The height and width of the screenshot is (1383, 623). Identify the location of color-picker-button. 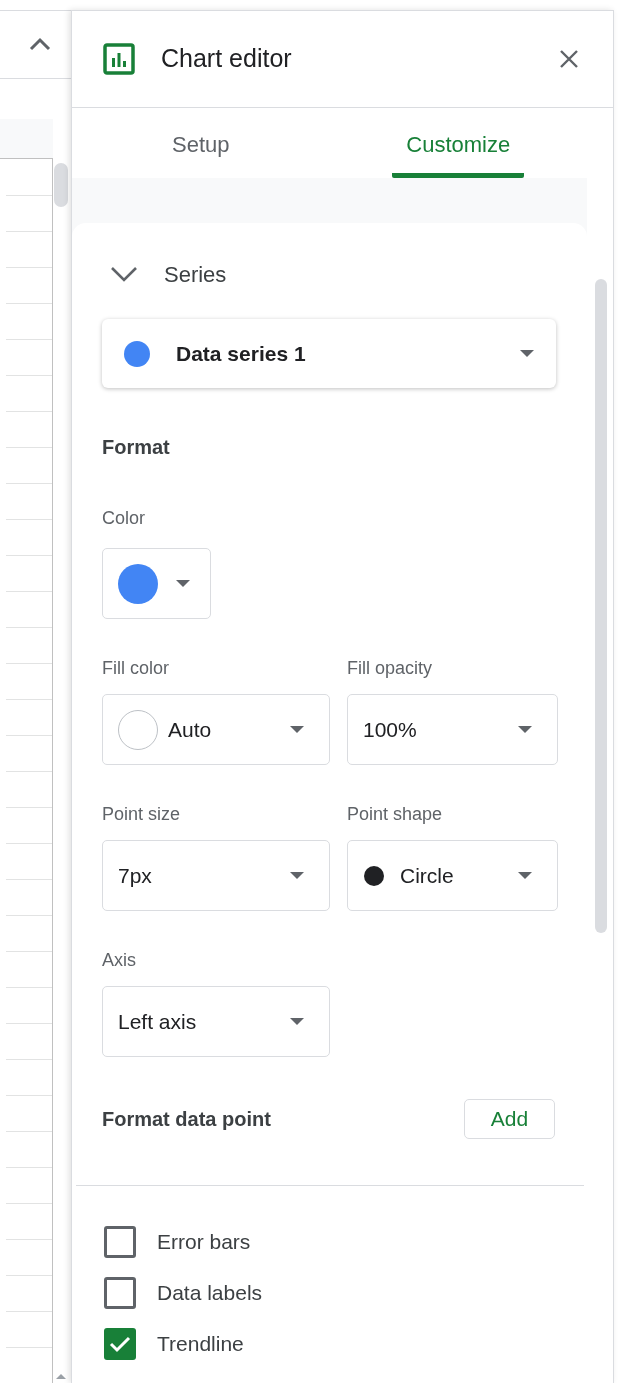
(156, 583).